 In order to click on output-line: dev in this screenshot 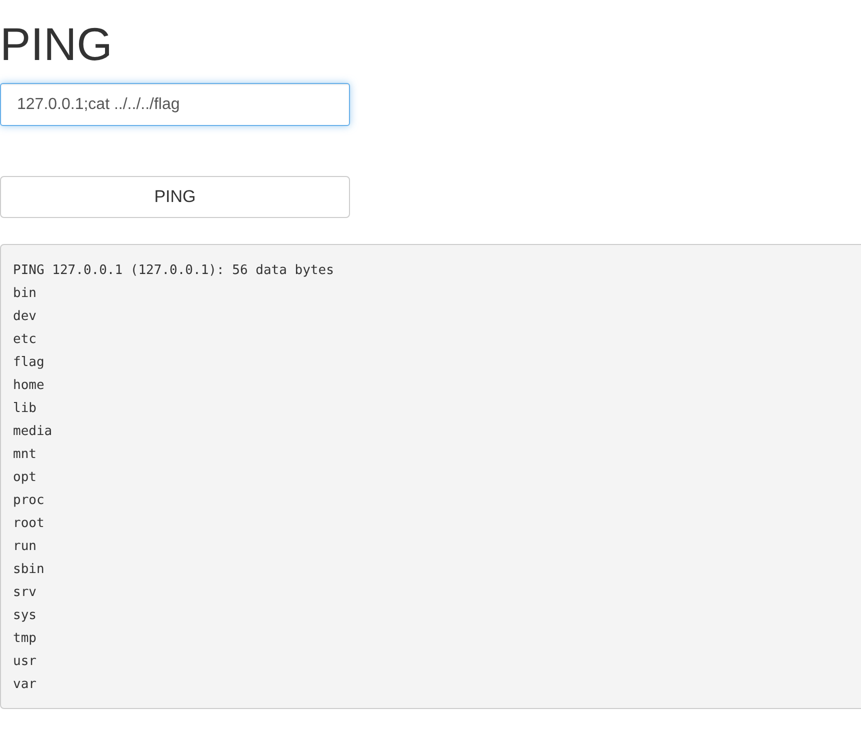, I will do `click(24, 317)`.